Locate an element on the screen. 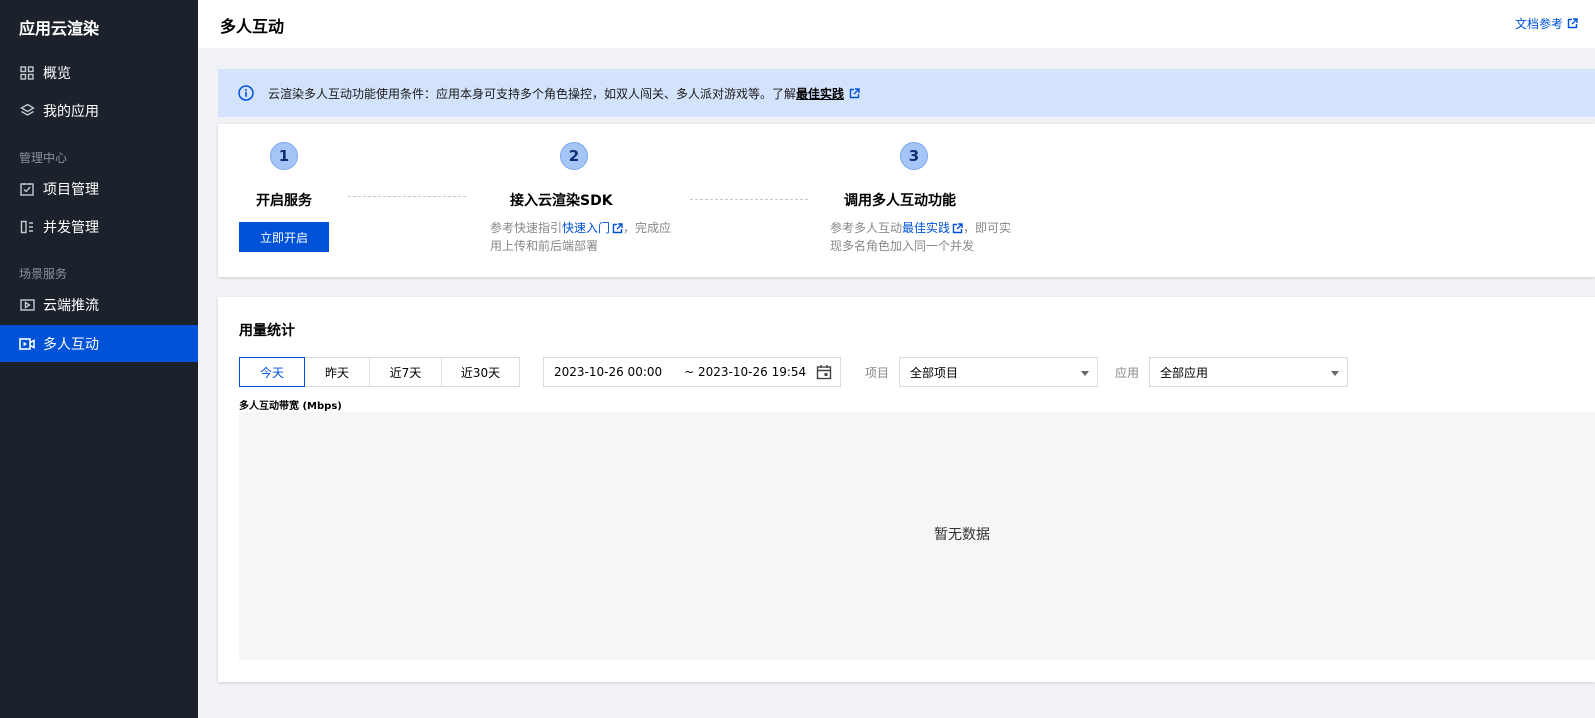 The width and height of the screenshot is (1595, 718). date-end: ~ 2023-10-26 19:54 is located at coordinates (745, 372).